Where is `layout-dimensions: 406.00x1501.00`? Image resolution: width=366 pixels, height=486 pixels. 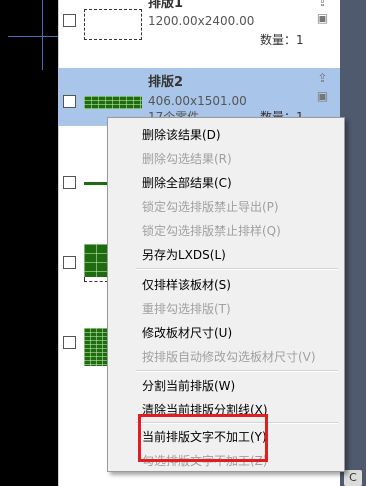 layout-dimensions: 406.00x1501.00 is located at coordinates (197, 101).